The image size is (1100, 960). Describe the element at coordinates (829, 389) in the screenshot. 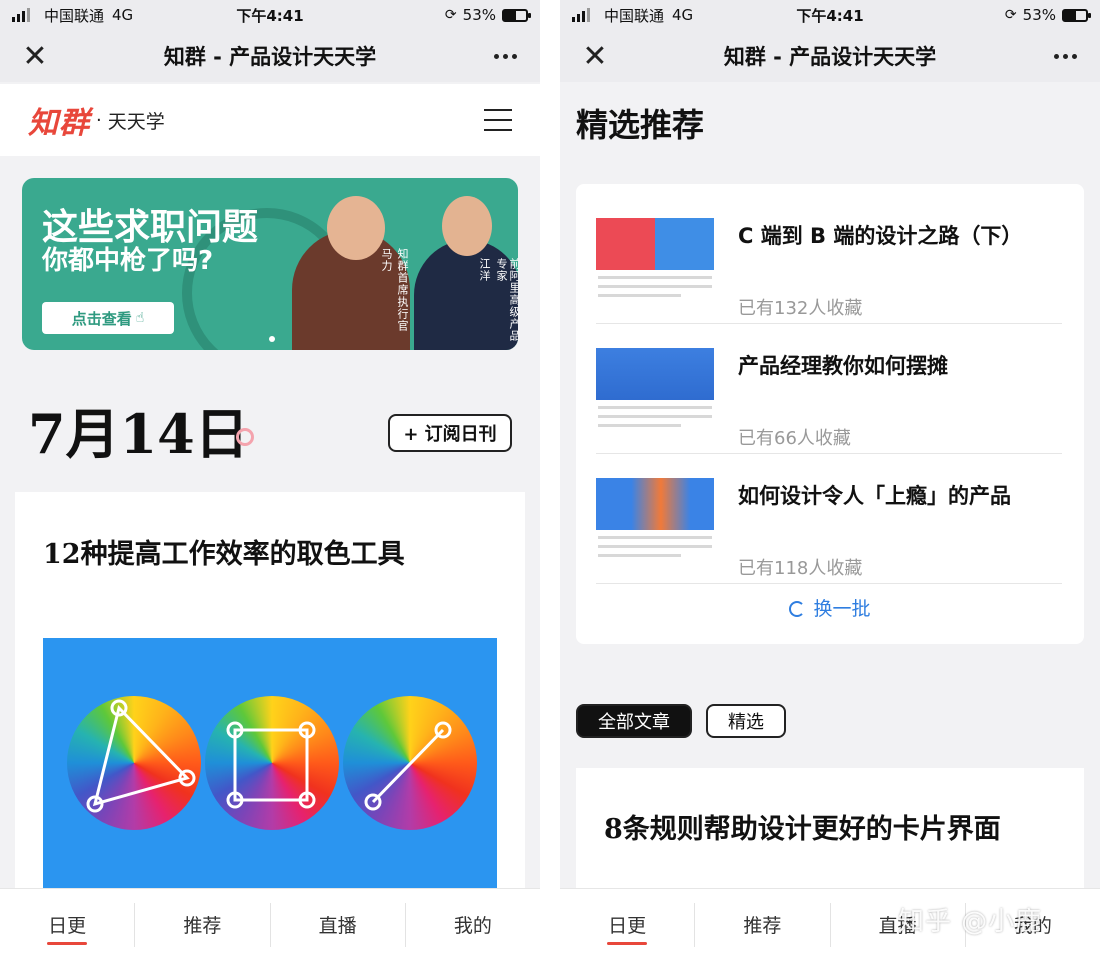

I see `recommend-item: 产品经理教你如何摆摊 已有66人收藏` at that location.